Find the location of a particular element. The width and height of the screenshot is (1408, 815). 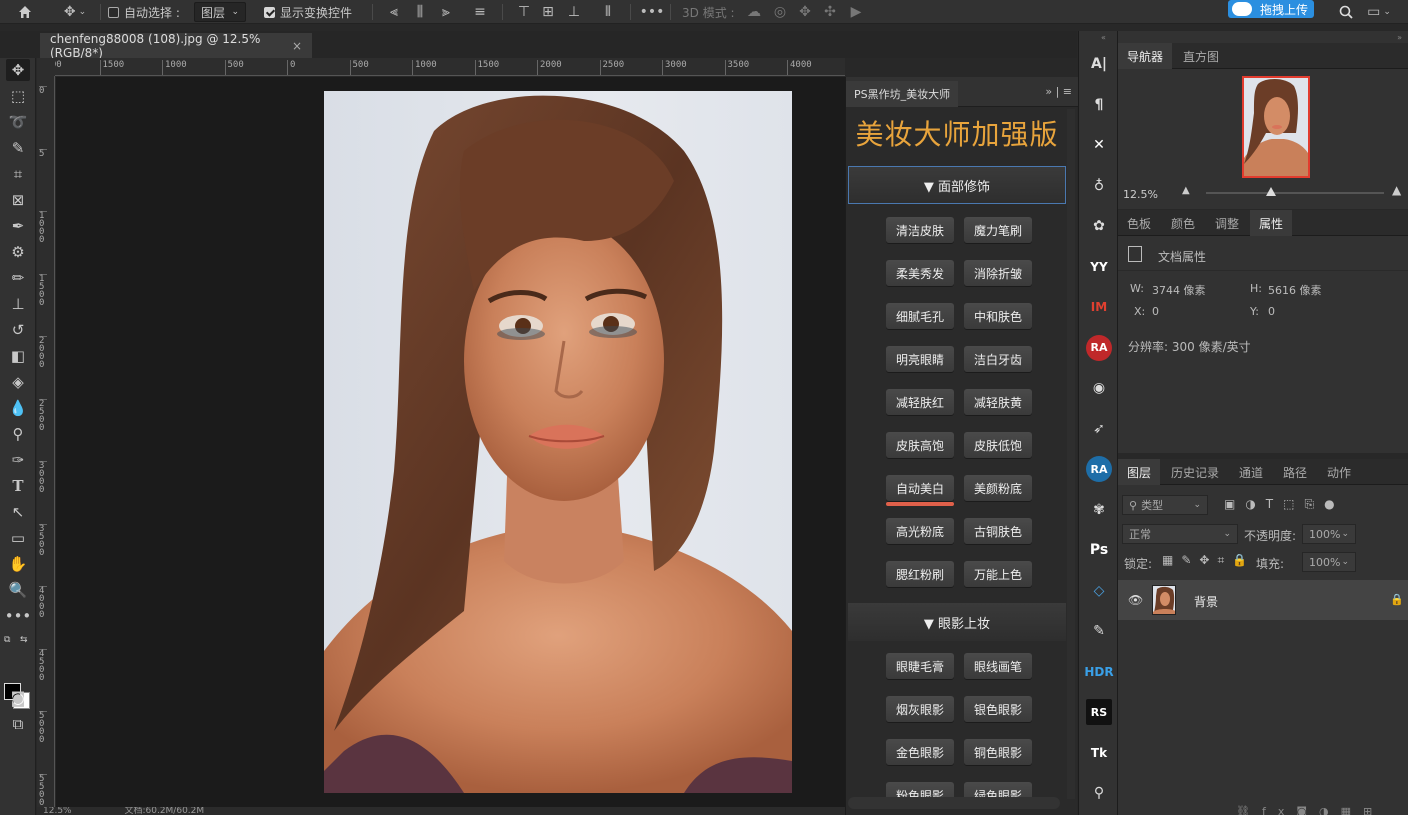

show-transform-checkbox: 显示变换控件 is located at coordinates (308, 12).